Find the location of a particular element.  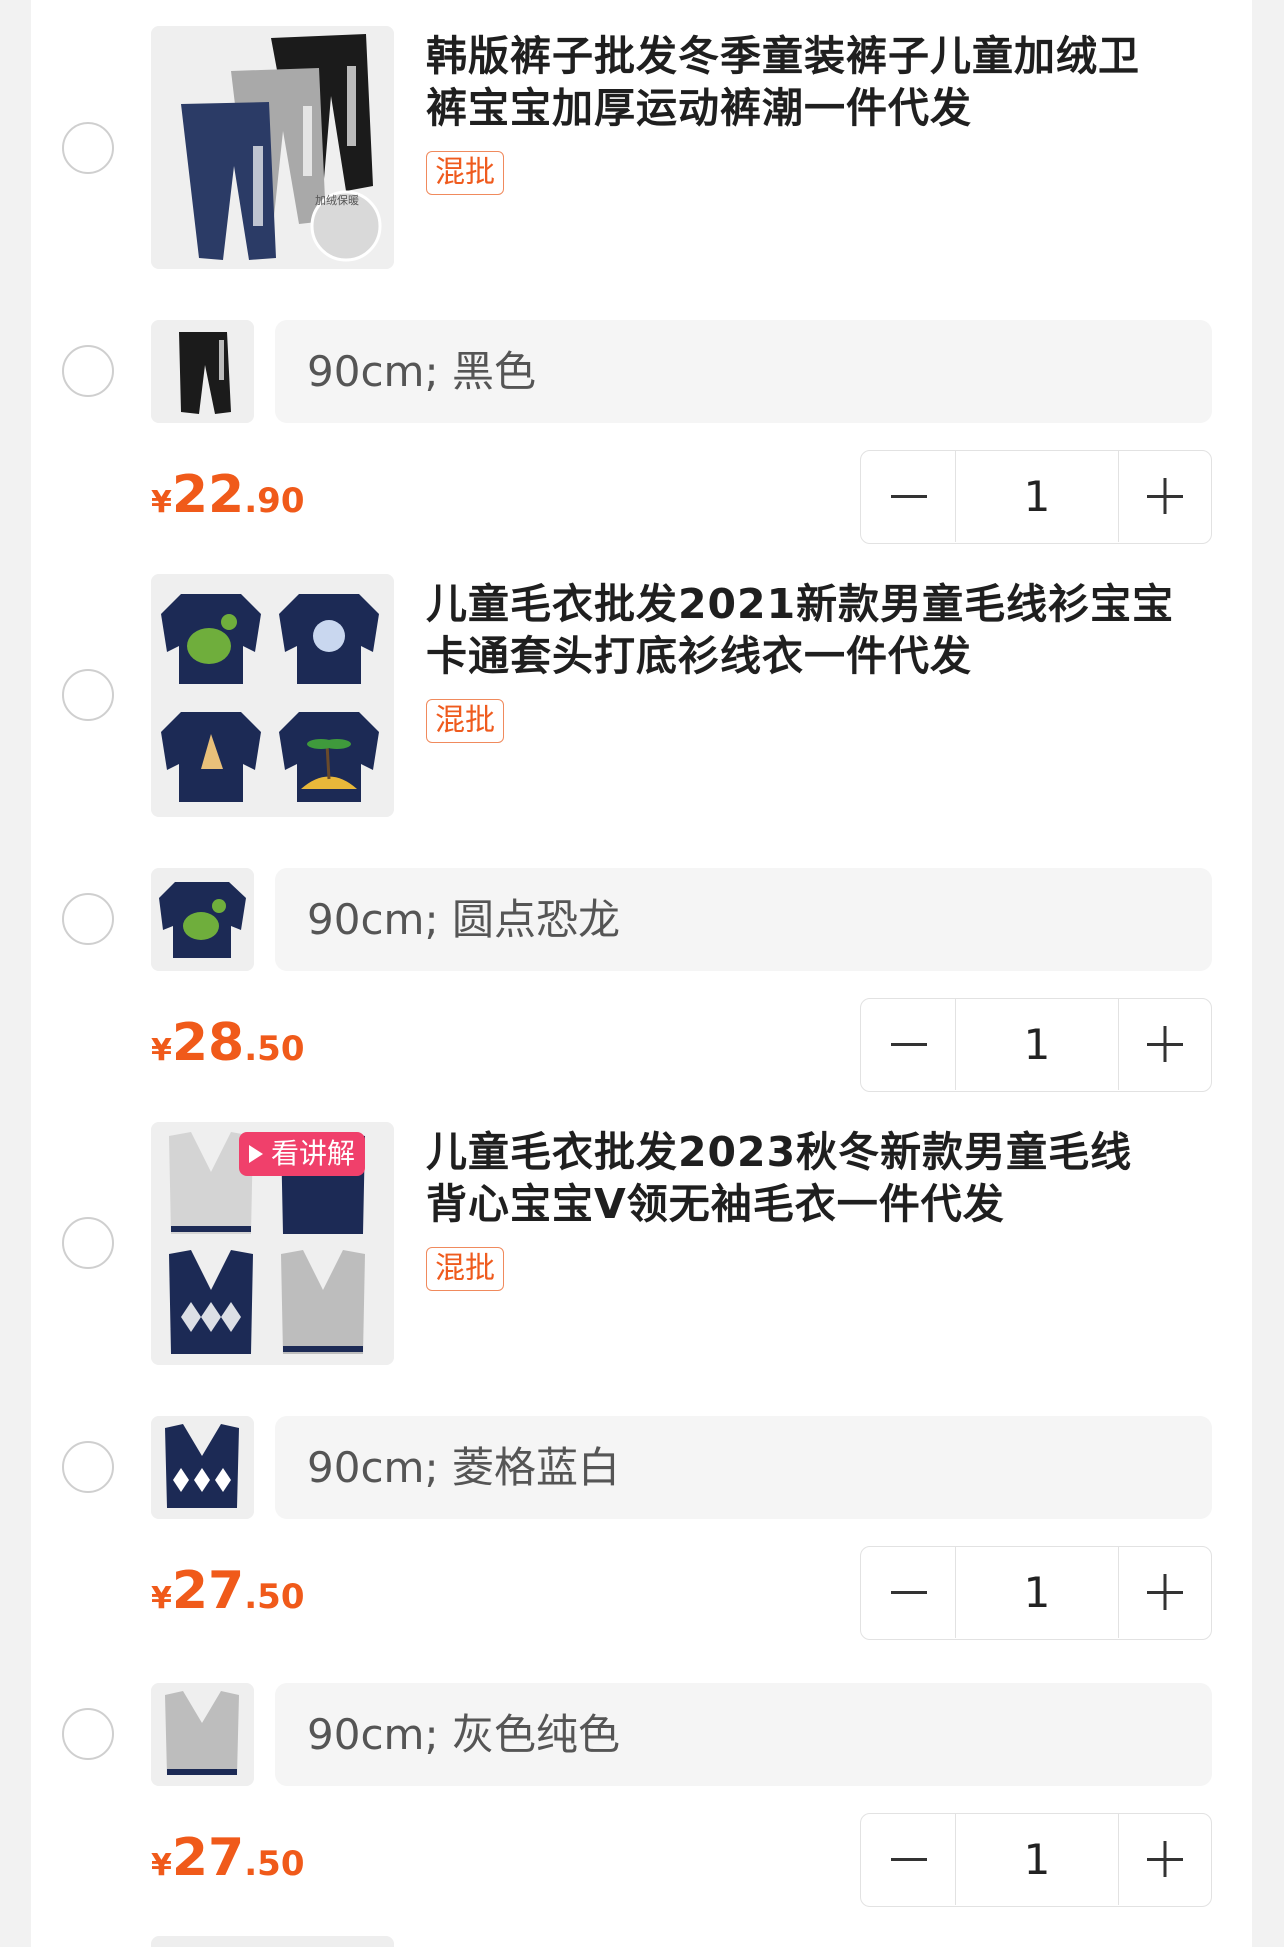

black-pants-icon is located at coordinates (202, 371).